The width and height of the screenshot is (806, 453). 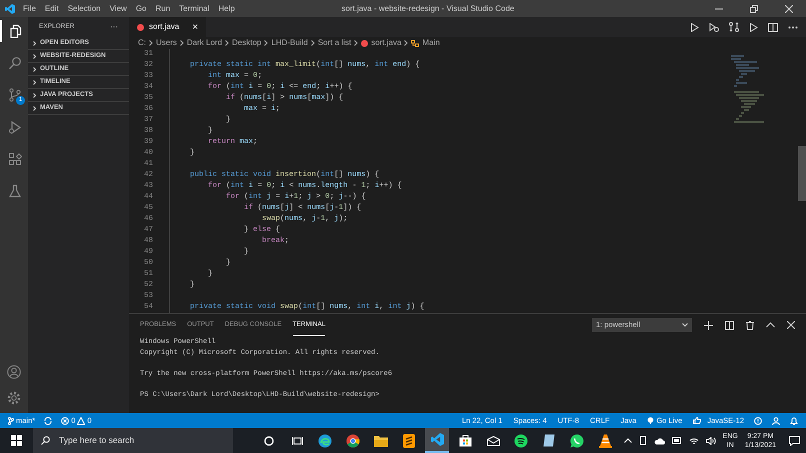 What do you see at coordinates (685, 325) in the screenshot?
I see `chevron-down-icon` at bounding box center [685, 325].